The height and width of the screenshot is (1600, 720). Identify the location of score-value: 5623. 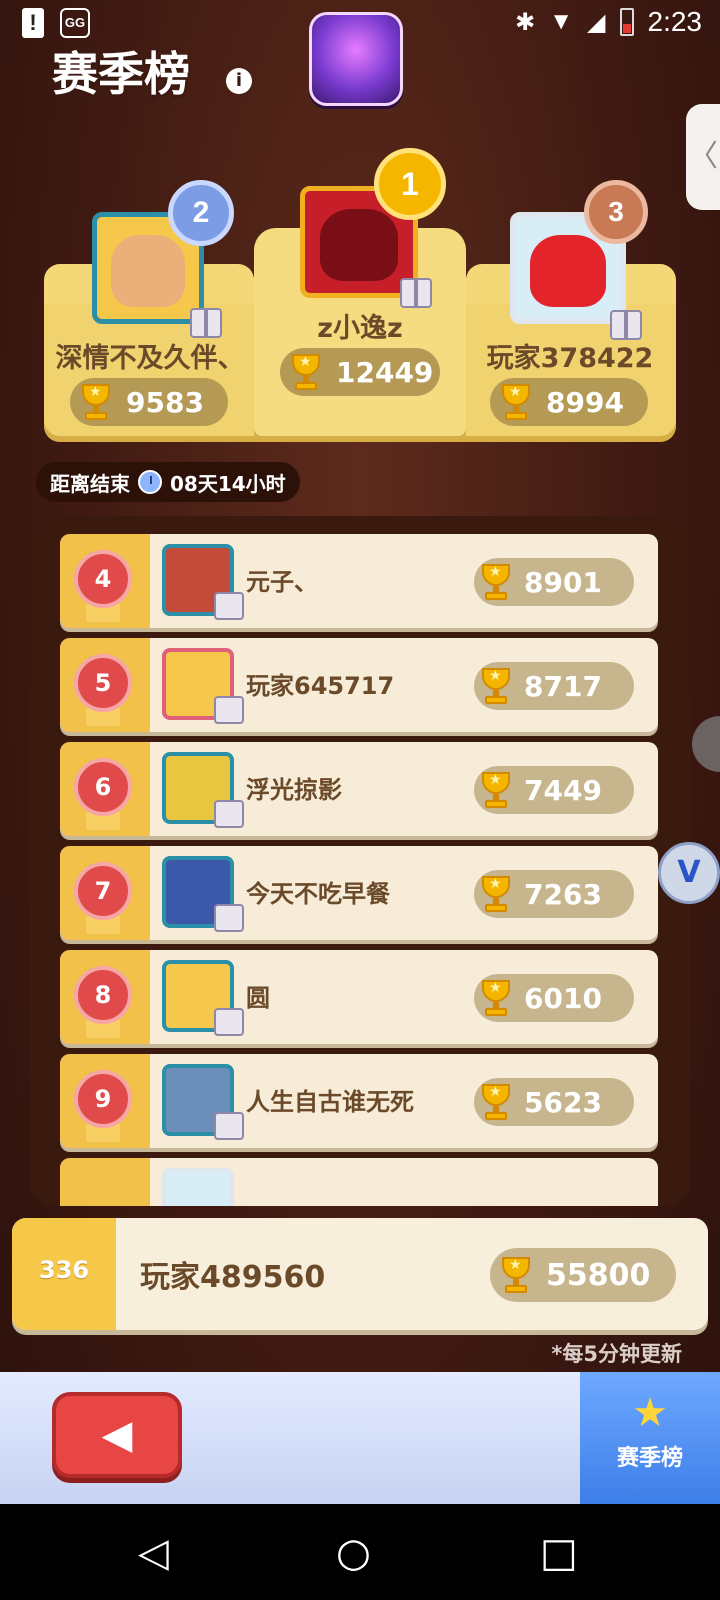
(563, 1102).